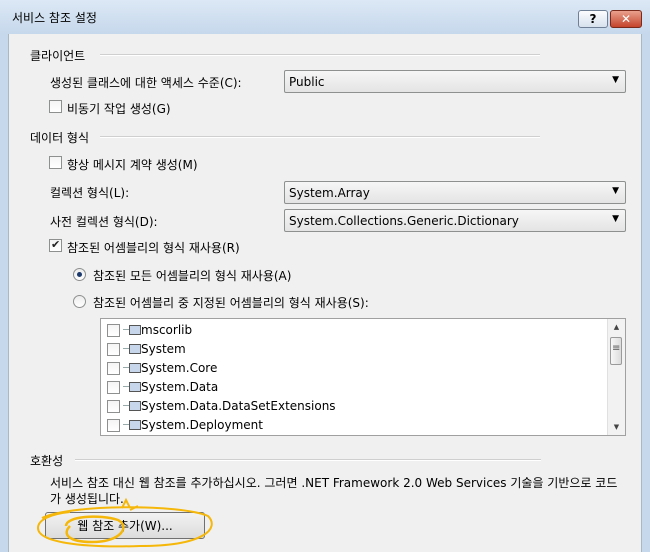  What do you see at coordinates (146, 83) in the screenshot?
I see `access-level-label: 생성된 클래스에 대한 액세스 수준(C):` at bounding box center [146, 83].